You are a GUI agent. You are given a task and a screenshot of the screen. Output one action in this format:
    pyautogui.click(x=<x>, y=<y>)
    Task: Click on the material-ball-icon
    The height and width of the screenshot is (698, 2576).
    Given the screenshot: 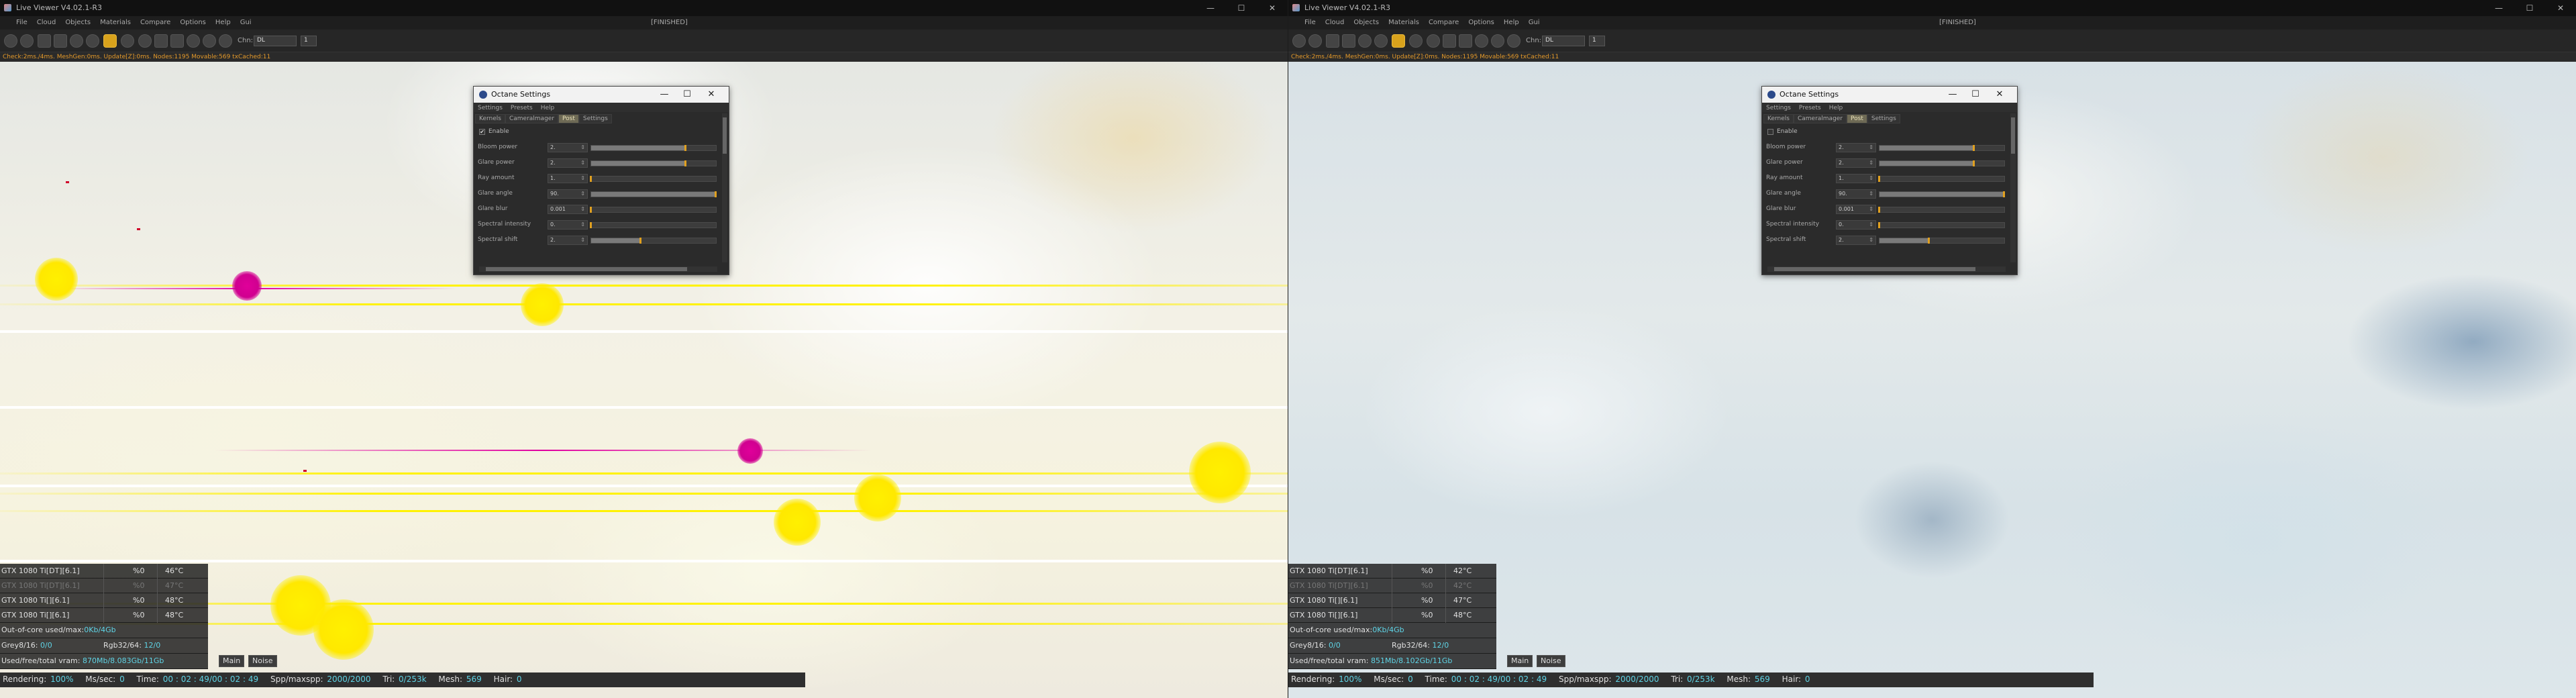 What is the action you would take?
    pyautogui.click(x=127, y=41)
    